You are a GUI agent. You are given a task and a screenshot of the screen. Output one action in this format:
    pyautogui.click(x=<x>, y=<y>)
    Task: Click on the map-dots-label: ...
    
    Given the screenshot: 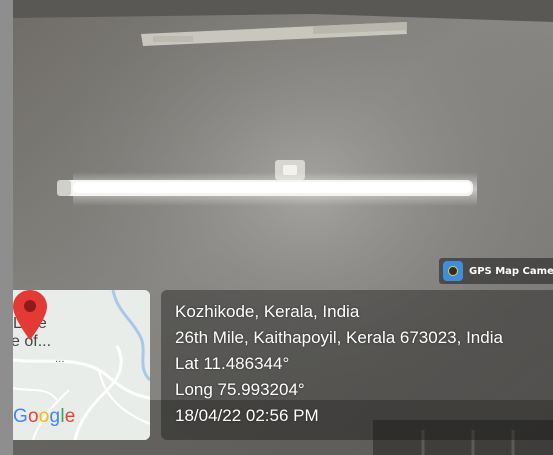 What is the action you would take?
    pyautogui.click(x=60, y=359)
    